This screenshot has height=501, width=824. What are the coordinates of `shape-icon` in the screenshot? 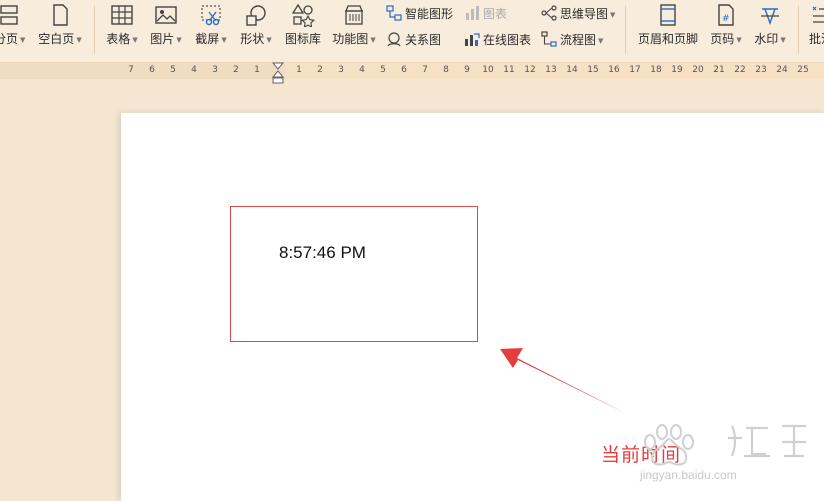 It's located at (256, 15).